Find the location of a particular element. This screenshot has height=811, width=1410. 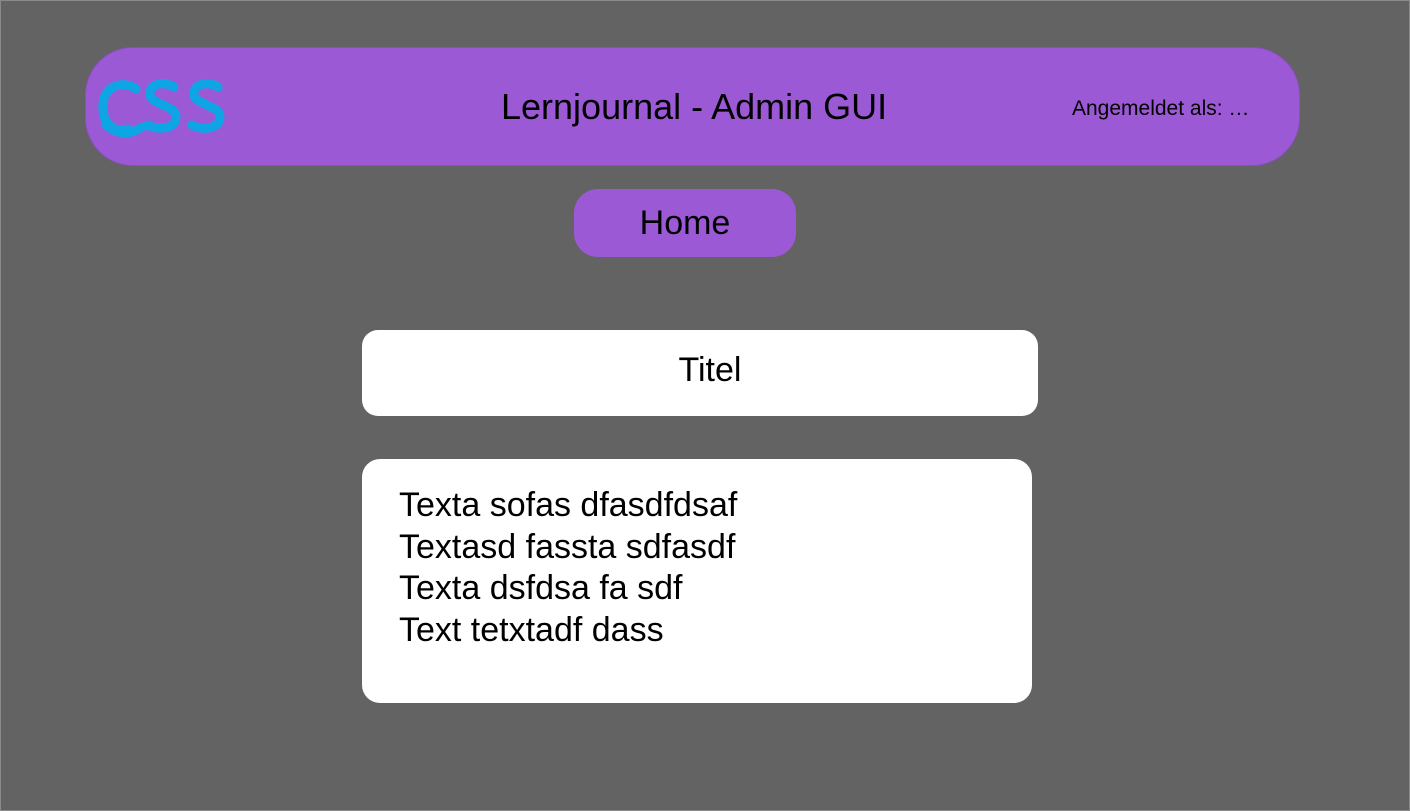

css-logo-graphic is located at coordinates (161, 108).